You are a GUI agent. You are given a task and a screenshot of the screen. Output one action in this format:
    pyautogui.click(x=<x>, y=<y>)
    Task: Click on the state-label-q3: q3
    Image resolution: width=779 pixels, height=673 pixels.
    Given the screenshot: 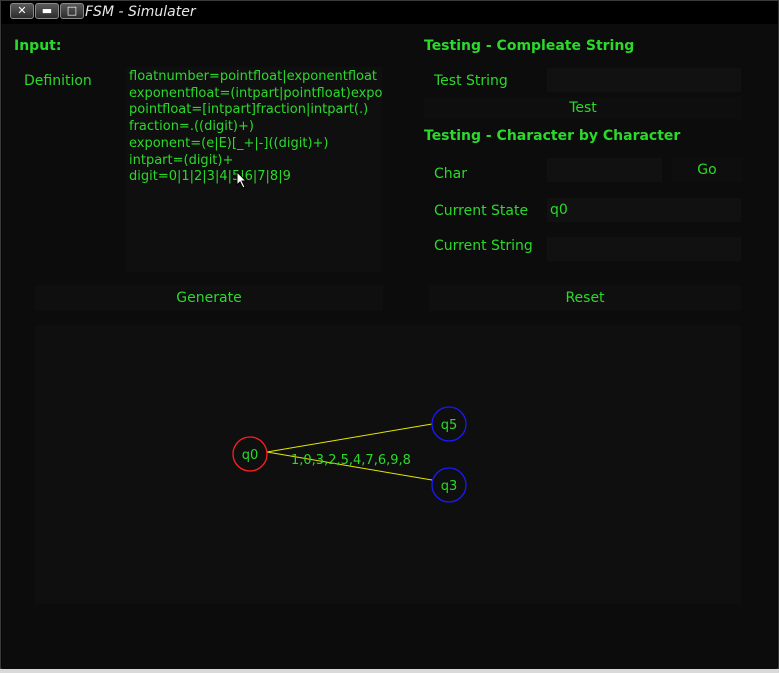 What is the action you would take?
    pyautogui.click(x=449, y=486)
    